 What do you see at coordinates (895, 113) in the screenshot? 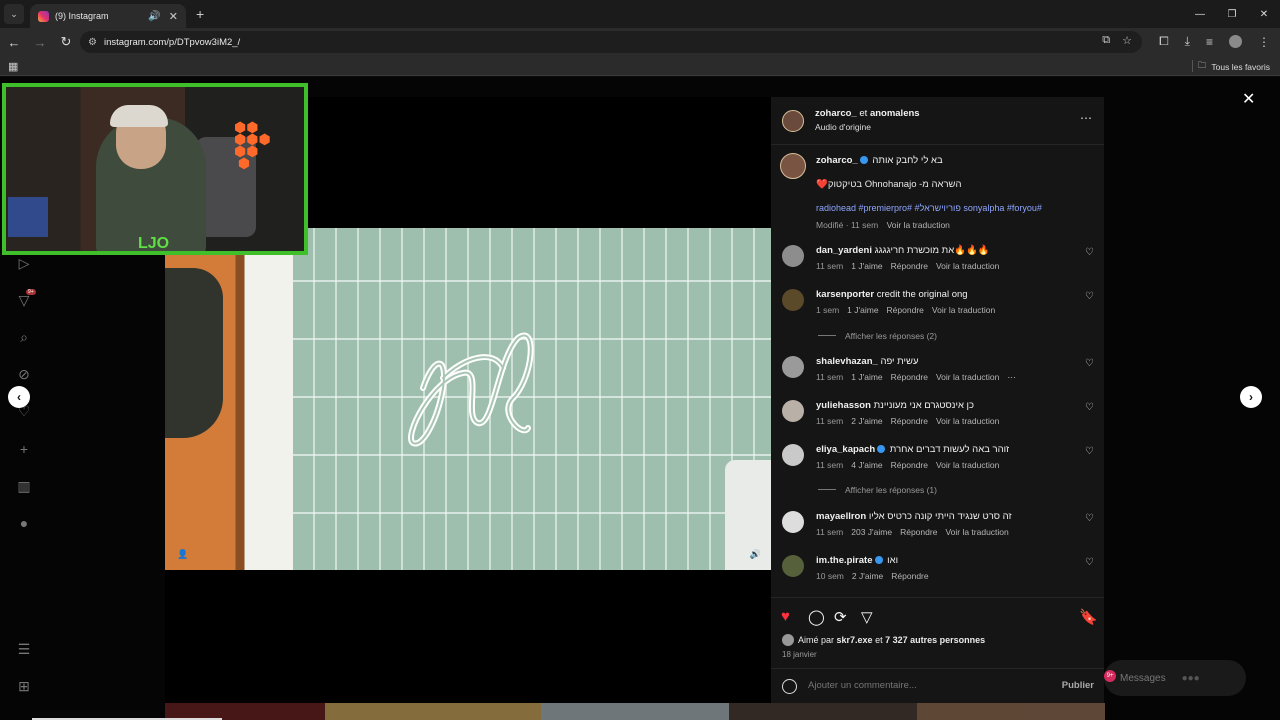
I see `collaborator-username: anomalens` at bounding box center [895, 113].